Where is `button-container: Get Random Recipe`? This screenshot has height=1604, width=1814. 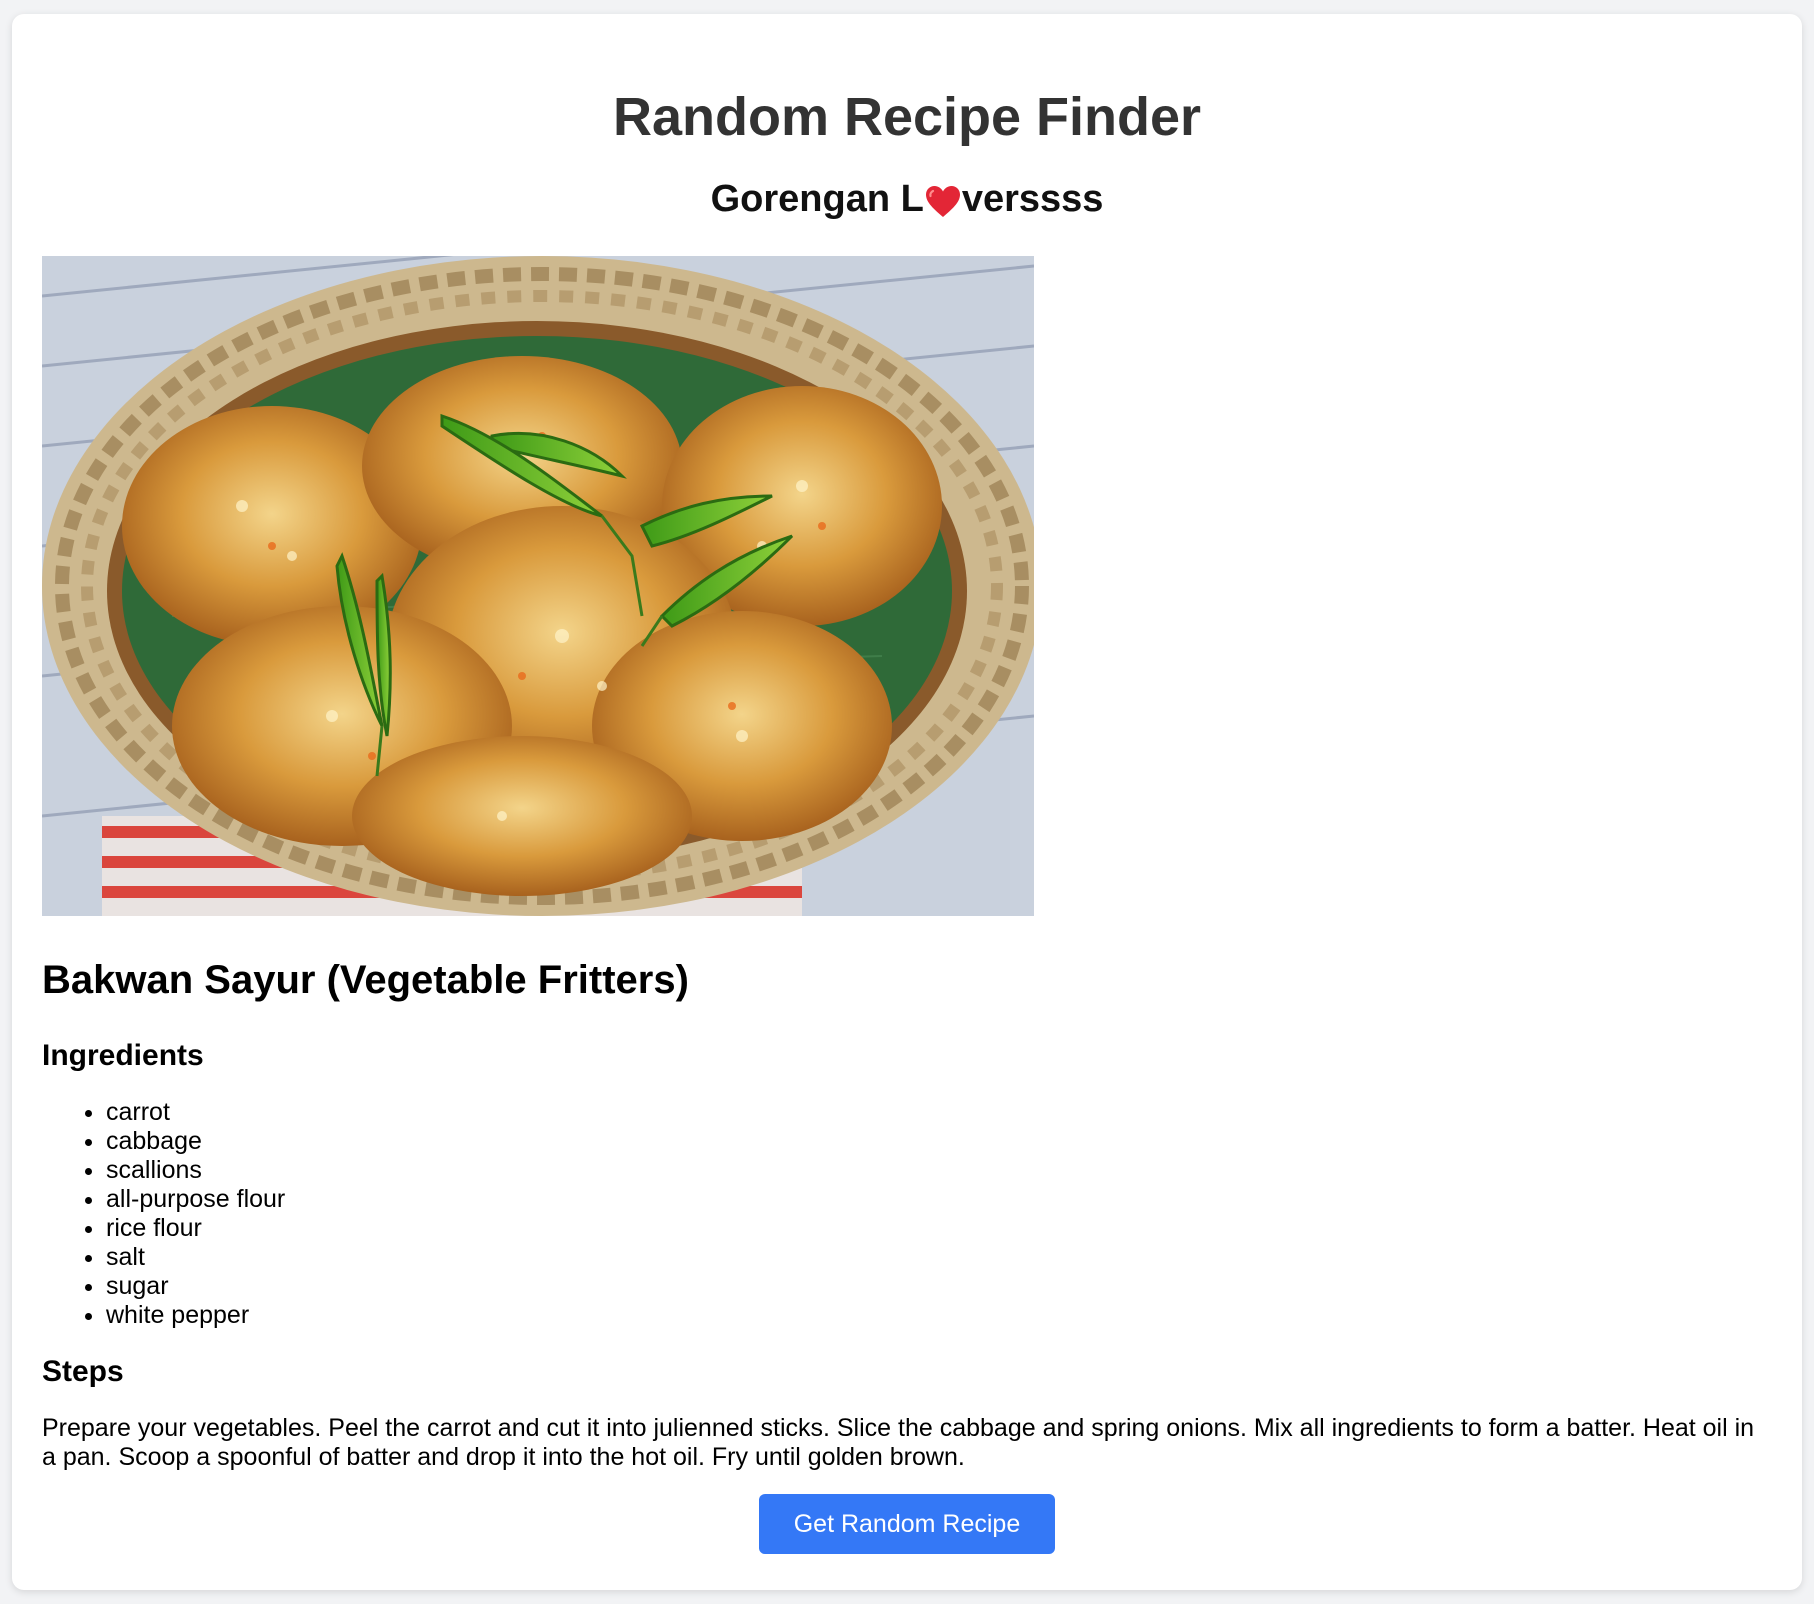 button-container: Get Random Recipe is located at coordinates (907, 1524).